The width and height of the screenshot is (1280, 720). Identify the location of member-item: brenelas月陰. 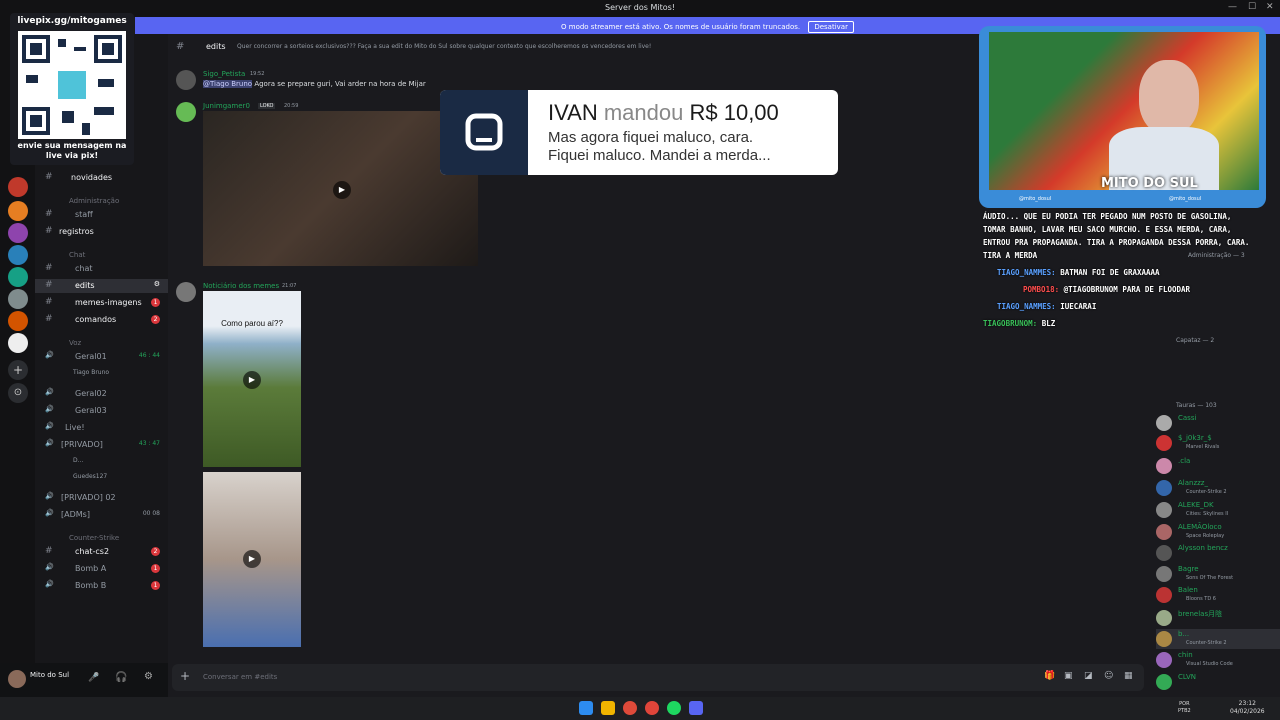
(1218, 618).